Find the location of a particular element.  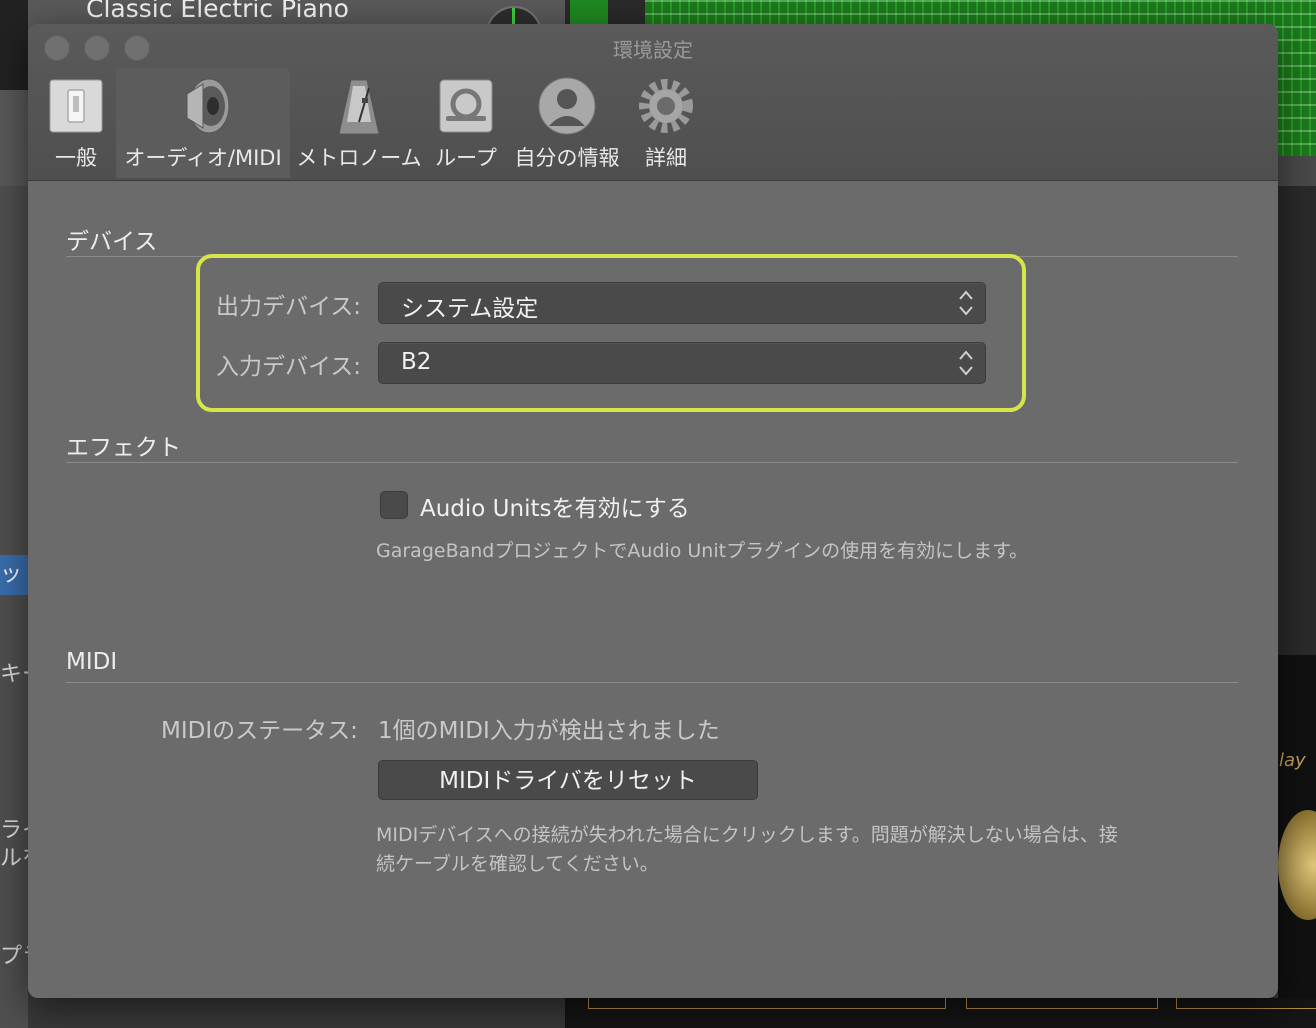

tab-label: オーディオ/MIDI is located at coordinates (203, 158).